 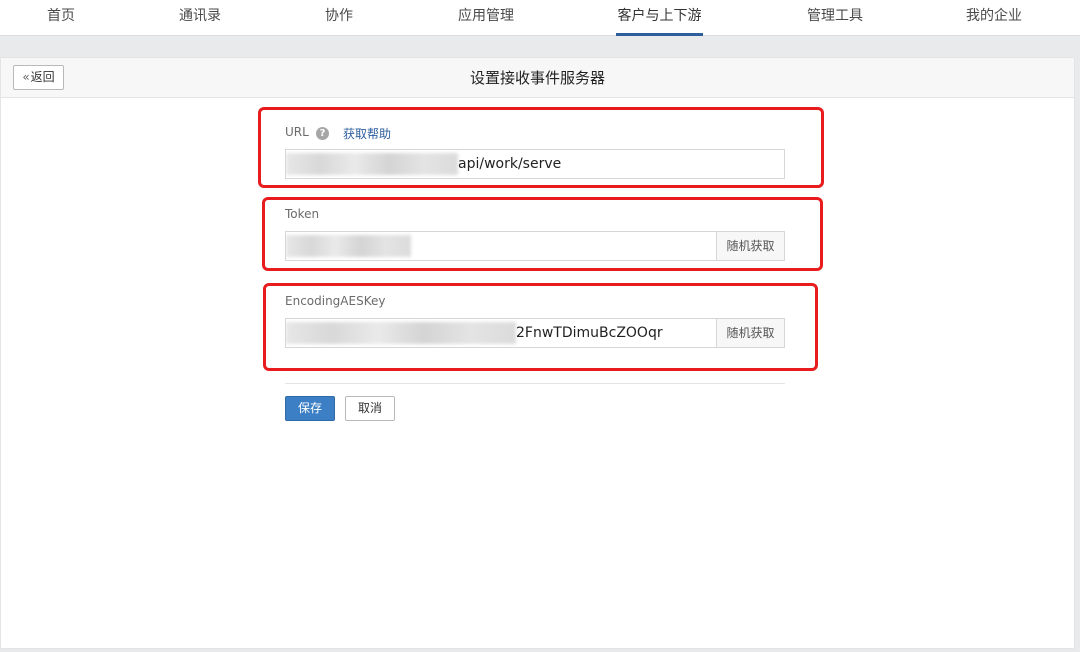 I want to click on nav-item-my-company: 我的企业, so click(x=994, y=18).